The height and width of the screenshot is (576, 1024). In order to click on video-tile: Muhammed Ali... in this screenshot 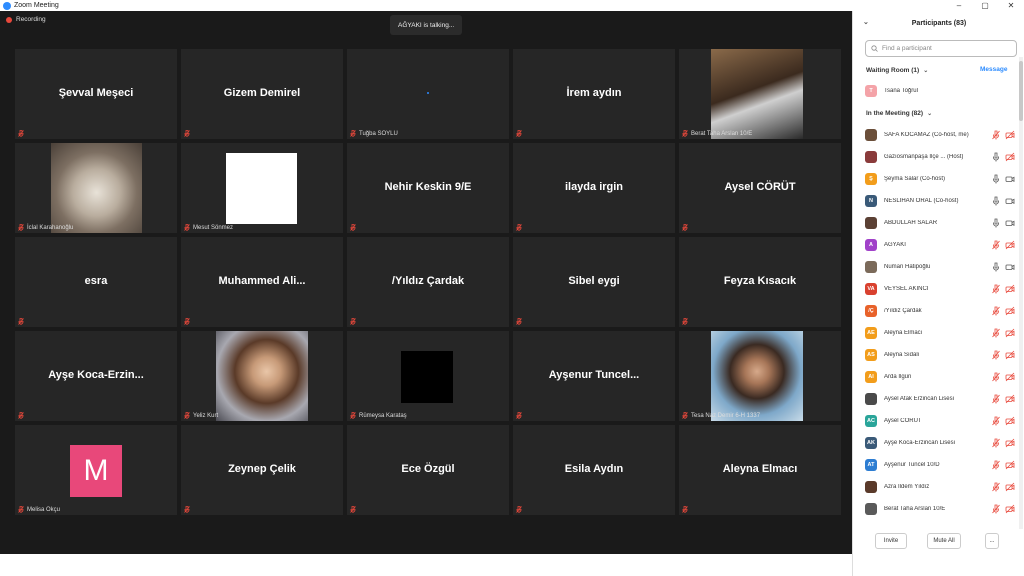, I will do `click(262, 282)`.